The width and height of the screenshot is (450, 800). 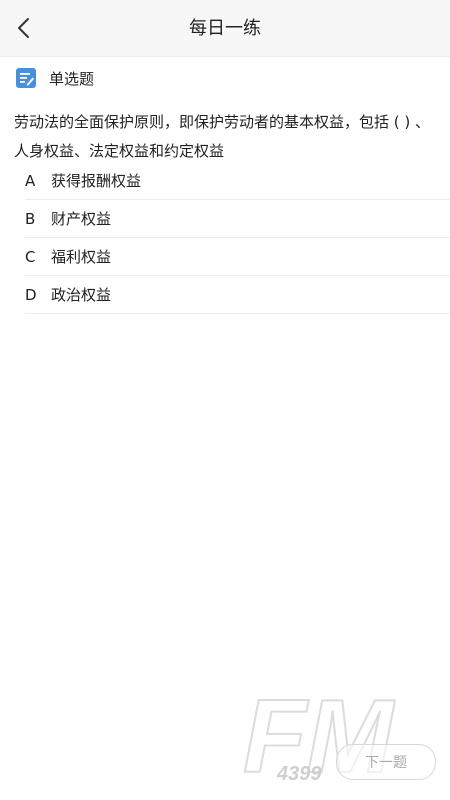 What do you see at coordinates (222, 122) in the screenshot?
I see `question-line: 劳动法的全面保护原则，即保护劳动者的基本权益，包括 ( ) 、` at bounding box center [222, 122].